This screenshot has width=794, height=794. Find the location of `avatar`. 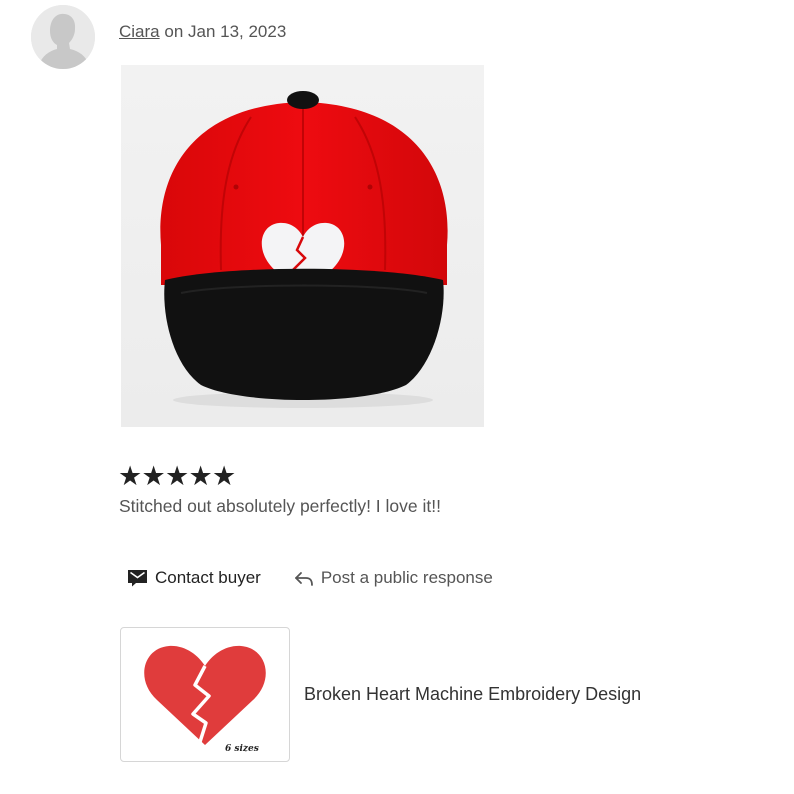

avatar is located at coordinates (63, 37).